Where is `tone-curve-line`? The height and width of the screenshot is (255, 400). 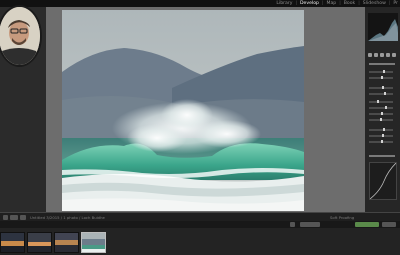 tone-curve-line is located at coordinates (383, 181).